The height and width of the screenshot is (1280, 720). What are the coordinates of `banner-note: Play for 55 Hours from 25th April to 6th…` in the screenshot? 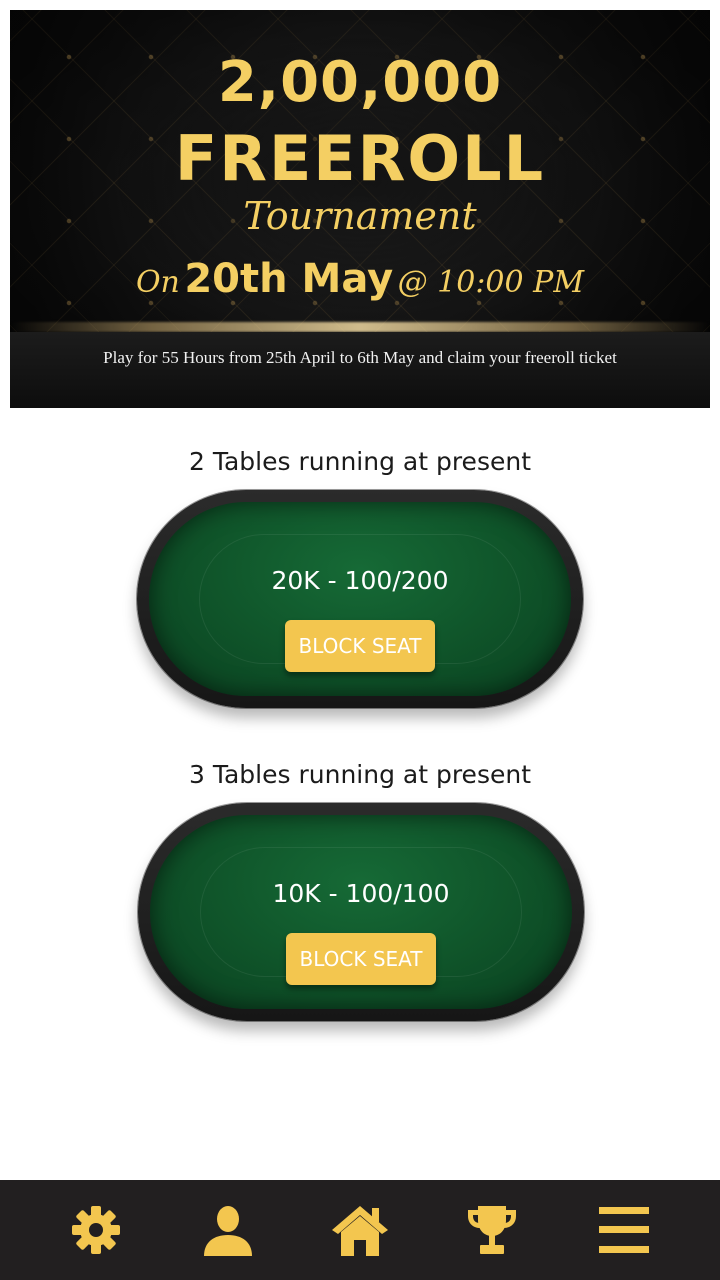 It's located at (360, 357).